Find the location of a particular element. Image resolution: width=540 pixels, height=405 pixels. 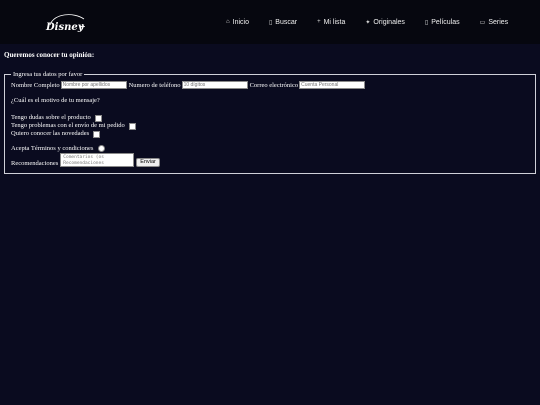

star-icon: ✦ is located at coordinates (368, 22).